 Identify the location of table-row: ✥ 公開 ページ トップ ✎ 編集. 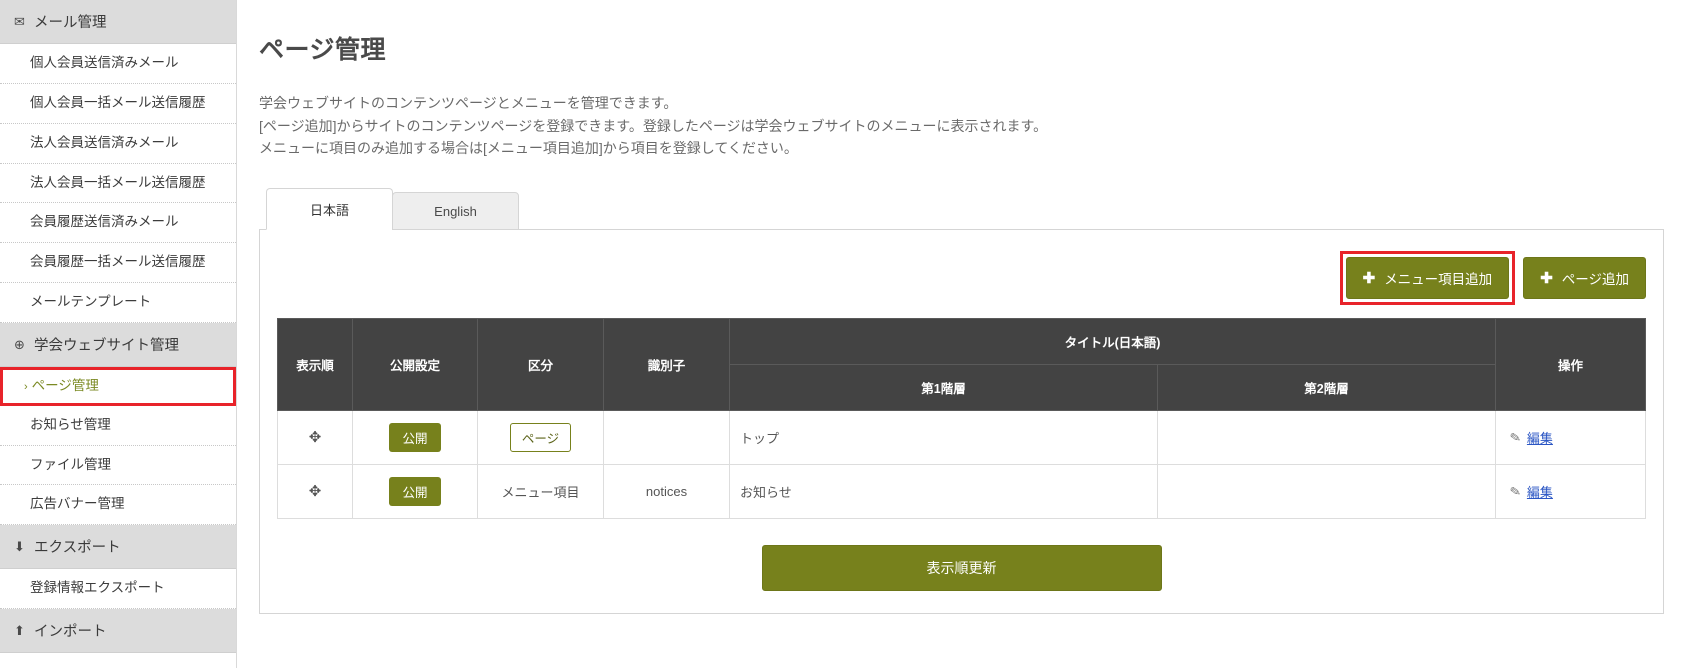
(961, 438).